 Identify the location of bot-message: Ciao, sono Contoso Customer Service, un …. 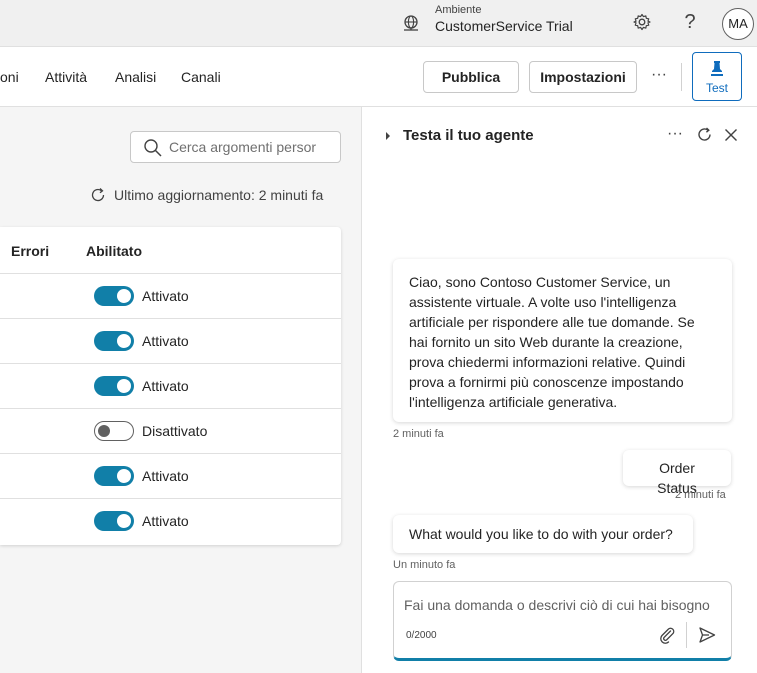
(562, 340).